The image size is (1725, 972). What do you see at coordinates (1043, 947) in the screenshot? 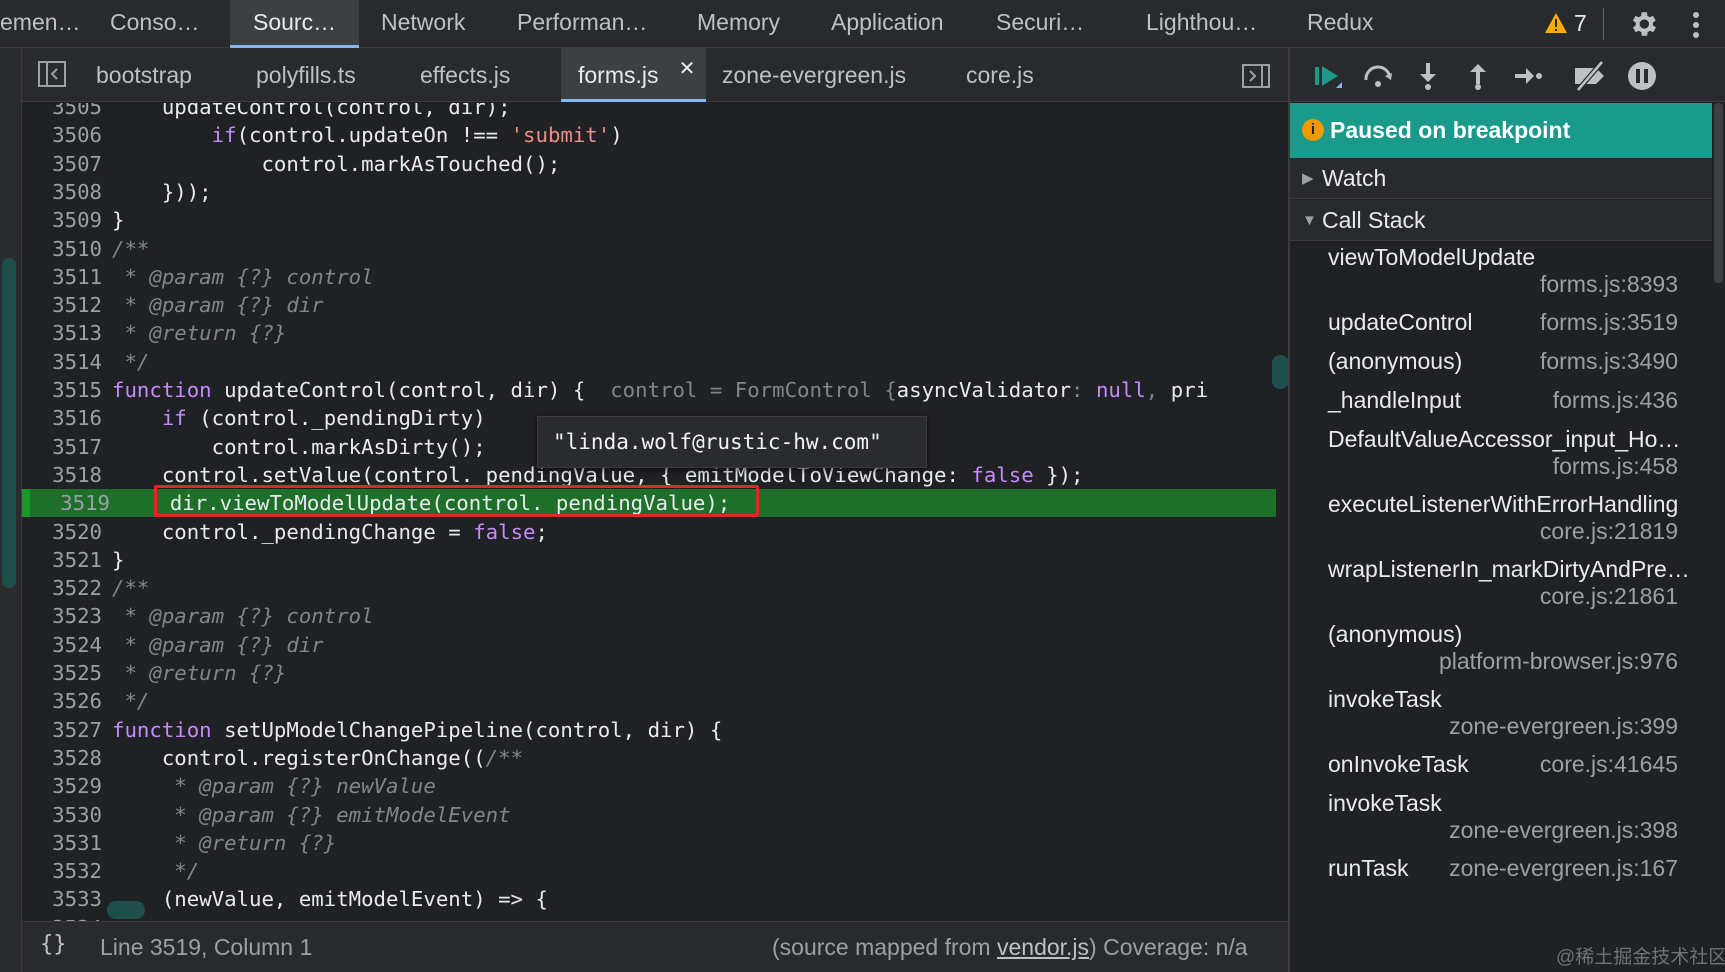
I see `source-map-link: vendor.js` at bounding box center [1043, 947].